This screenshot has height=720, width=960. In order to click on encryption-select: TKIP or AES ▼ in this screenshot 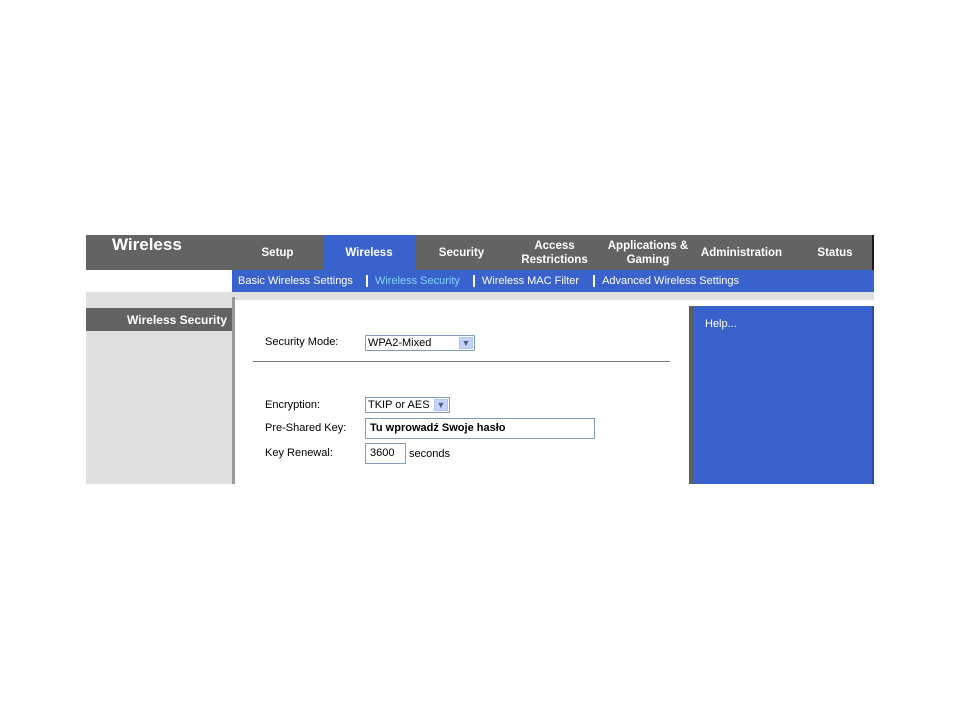, I will do `click(407, 405)`.